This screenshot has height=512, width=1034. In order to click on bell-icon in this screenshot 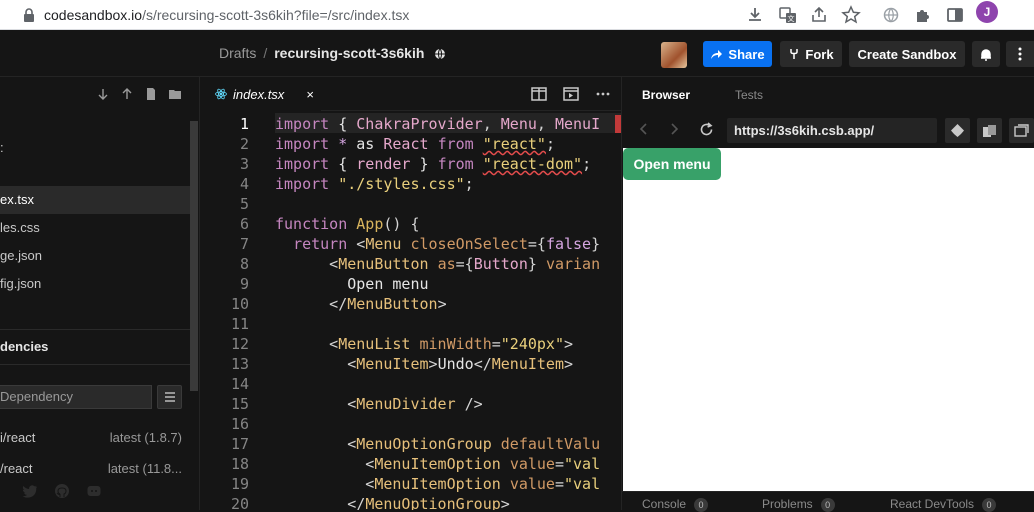, I will do `click(986, 54)`.